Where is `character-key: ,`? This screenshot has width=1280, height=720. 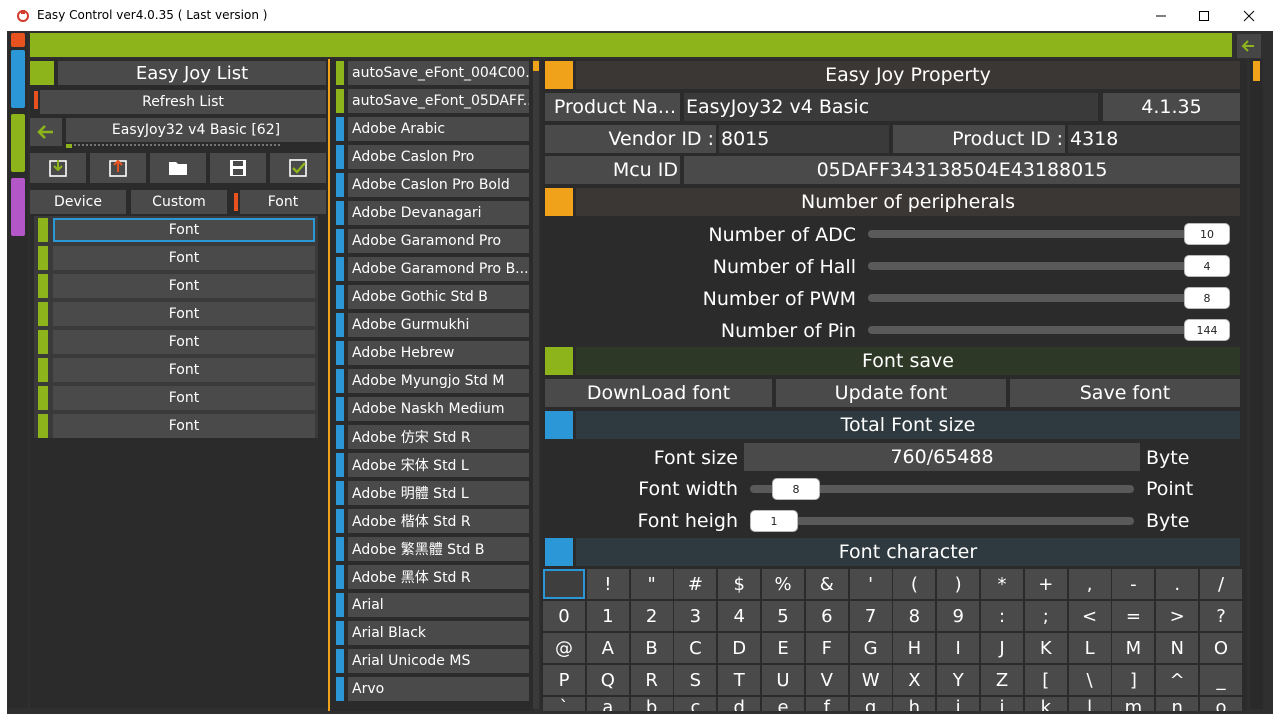 character-key: , is located at coordinates (1089, 584).